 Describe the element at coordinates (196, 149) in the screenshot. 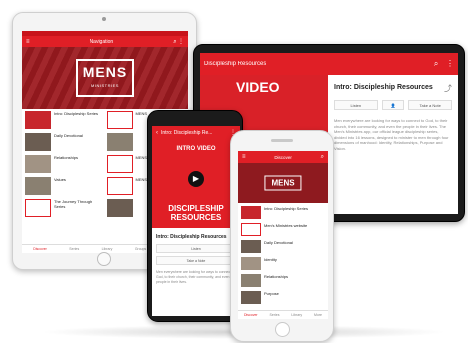

I see `intro-video-label: INTRO VIDEO` at that location.